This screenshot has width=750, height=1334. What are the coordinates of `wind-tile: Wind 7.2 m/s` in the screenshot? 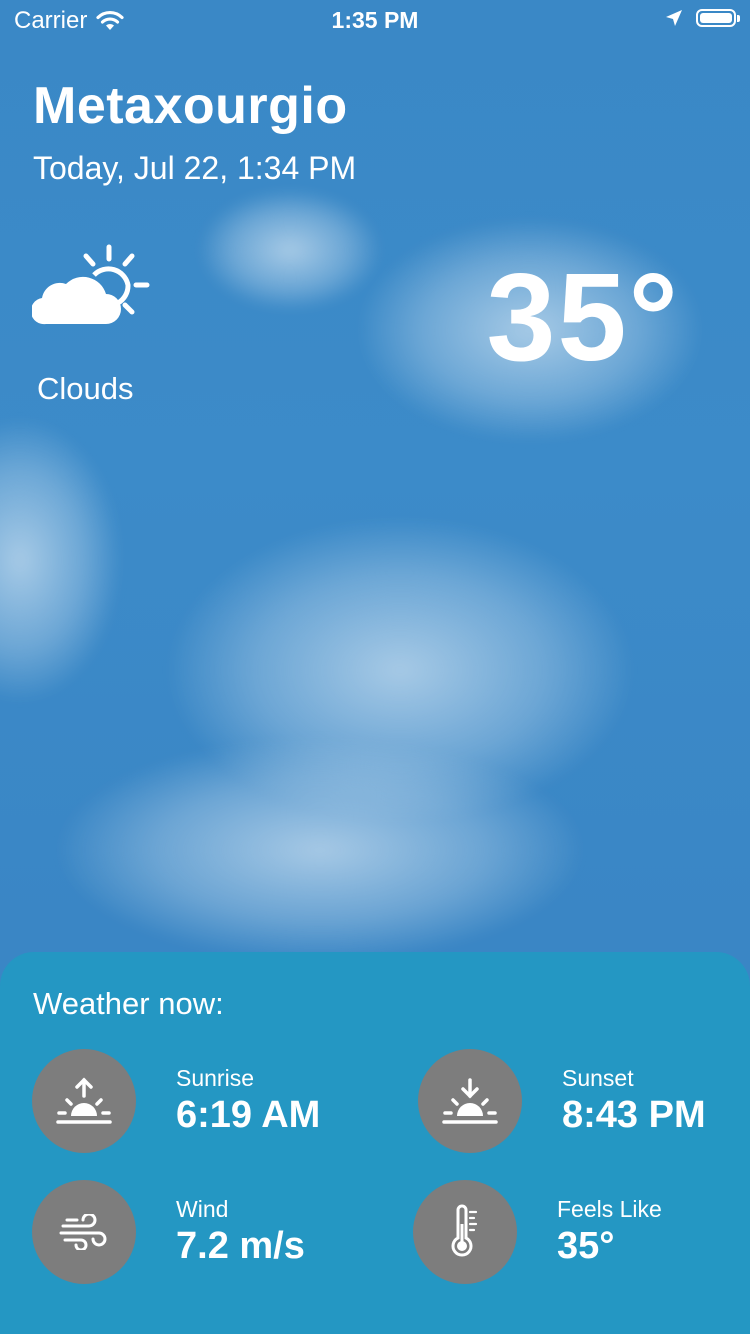 It's located at (168, 1232).